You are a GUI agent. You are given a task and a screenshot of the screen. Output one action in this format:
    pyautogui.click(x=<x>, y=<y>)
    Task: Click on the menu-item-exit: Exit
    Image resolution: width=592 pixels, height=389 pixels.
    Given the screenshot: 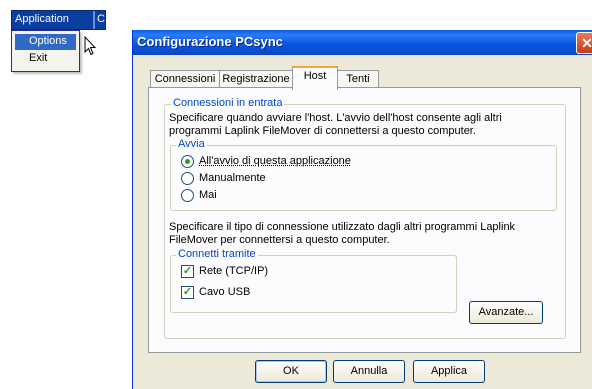 What is the action you would take?
    pyautogui.click(x=45, y=59)
    